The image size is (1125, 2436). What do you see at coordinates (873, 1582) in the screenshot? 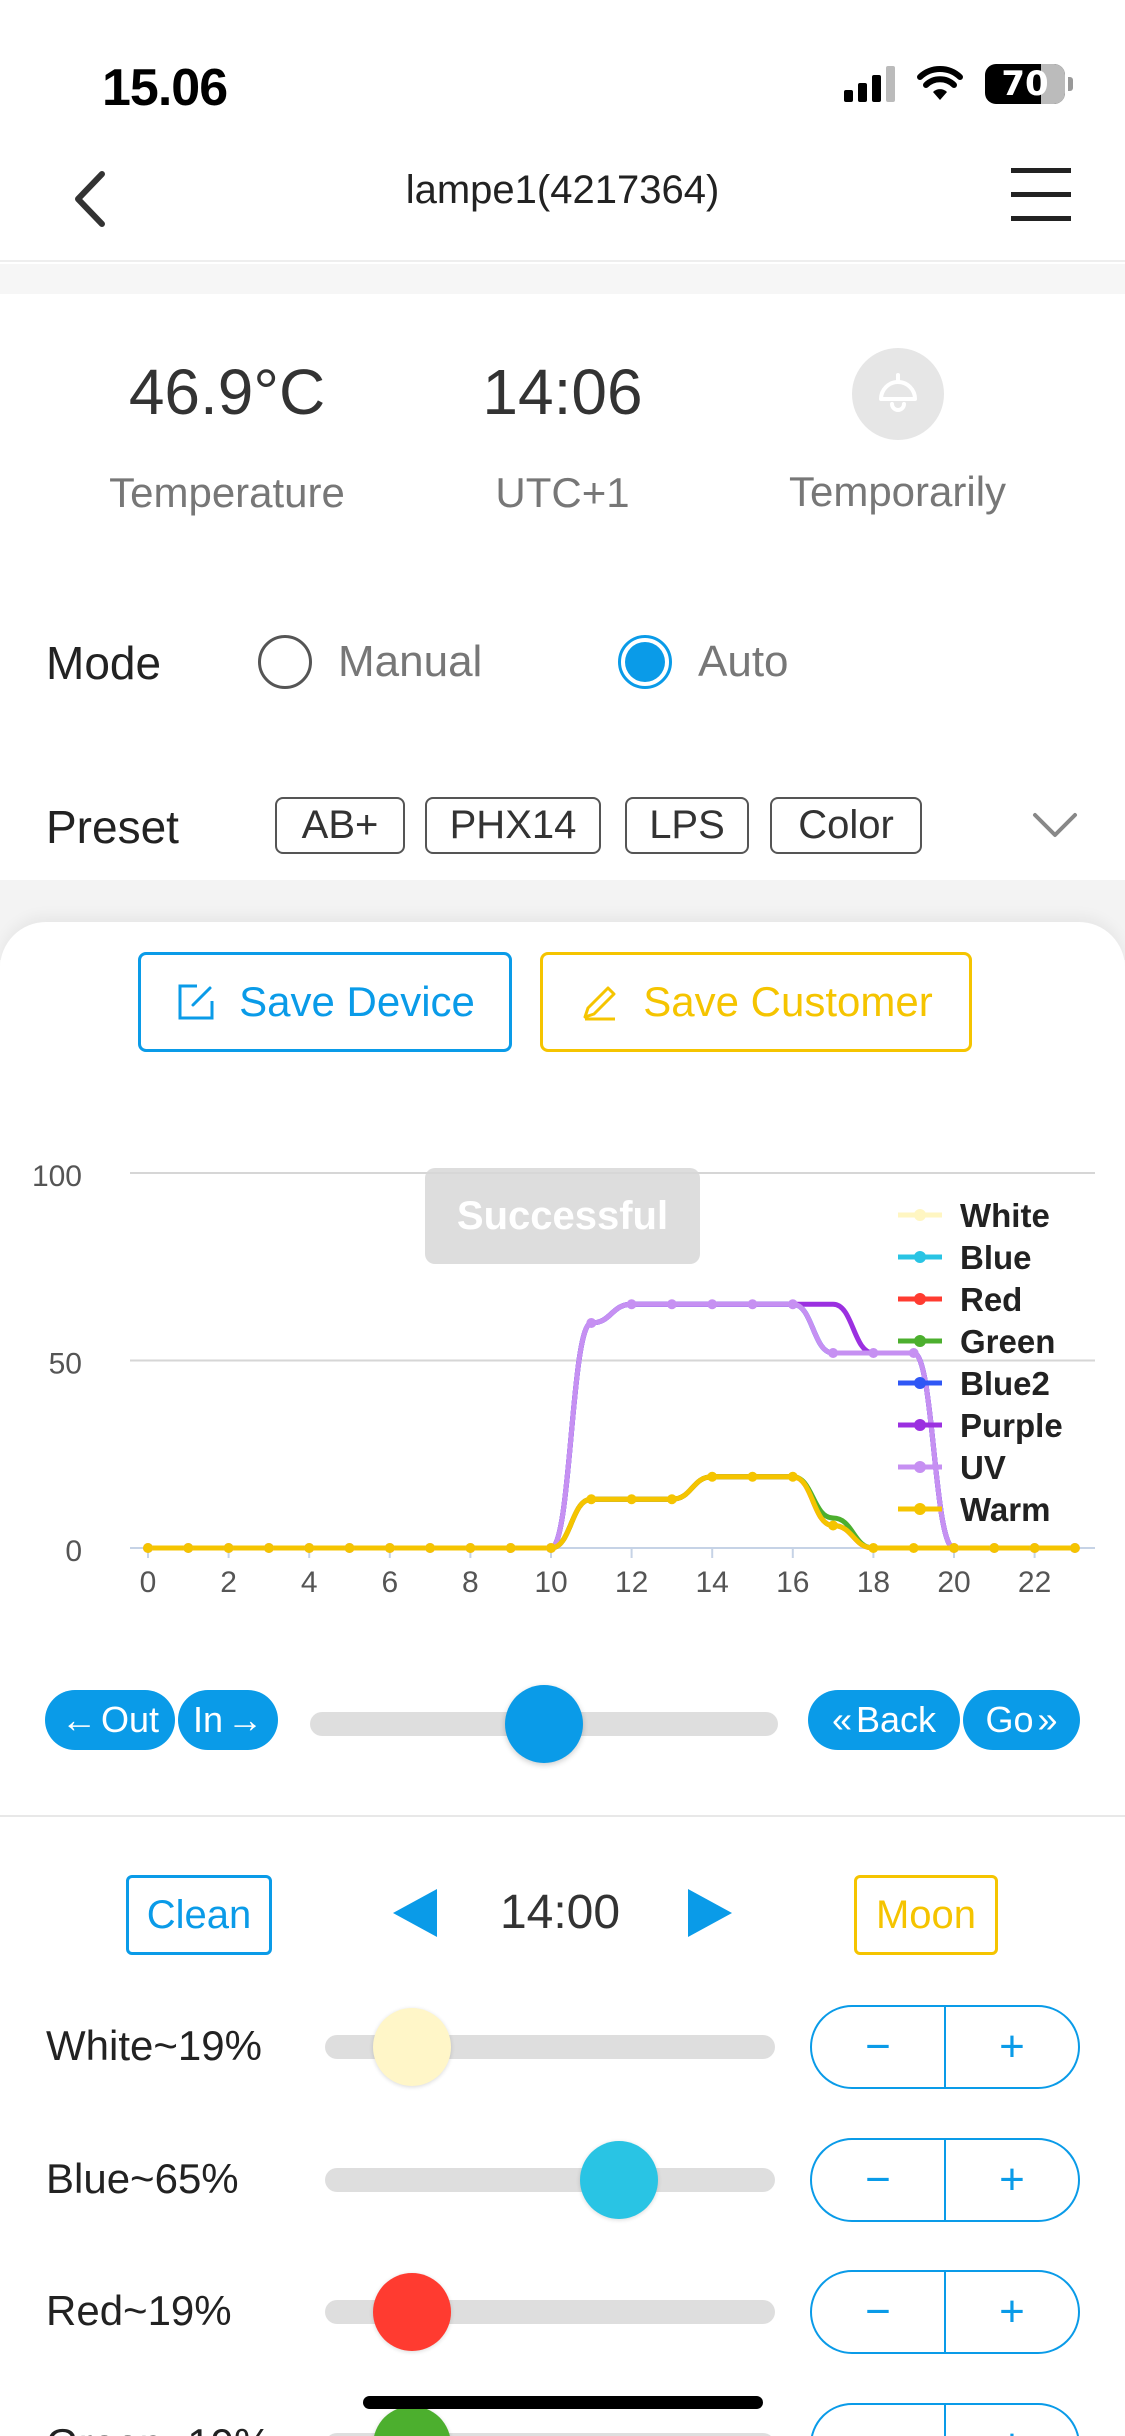
I see `x-tick-label: 18` at bounding box center [873, 1582].